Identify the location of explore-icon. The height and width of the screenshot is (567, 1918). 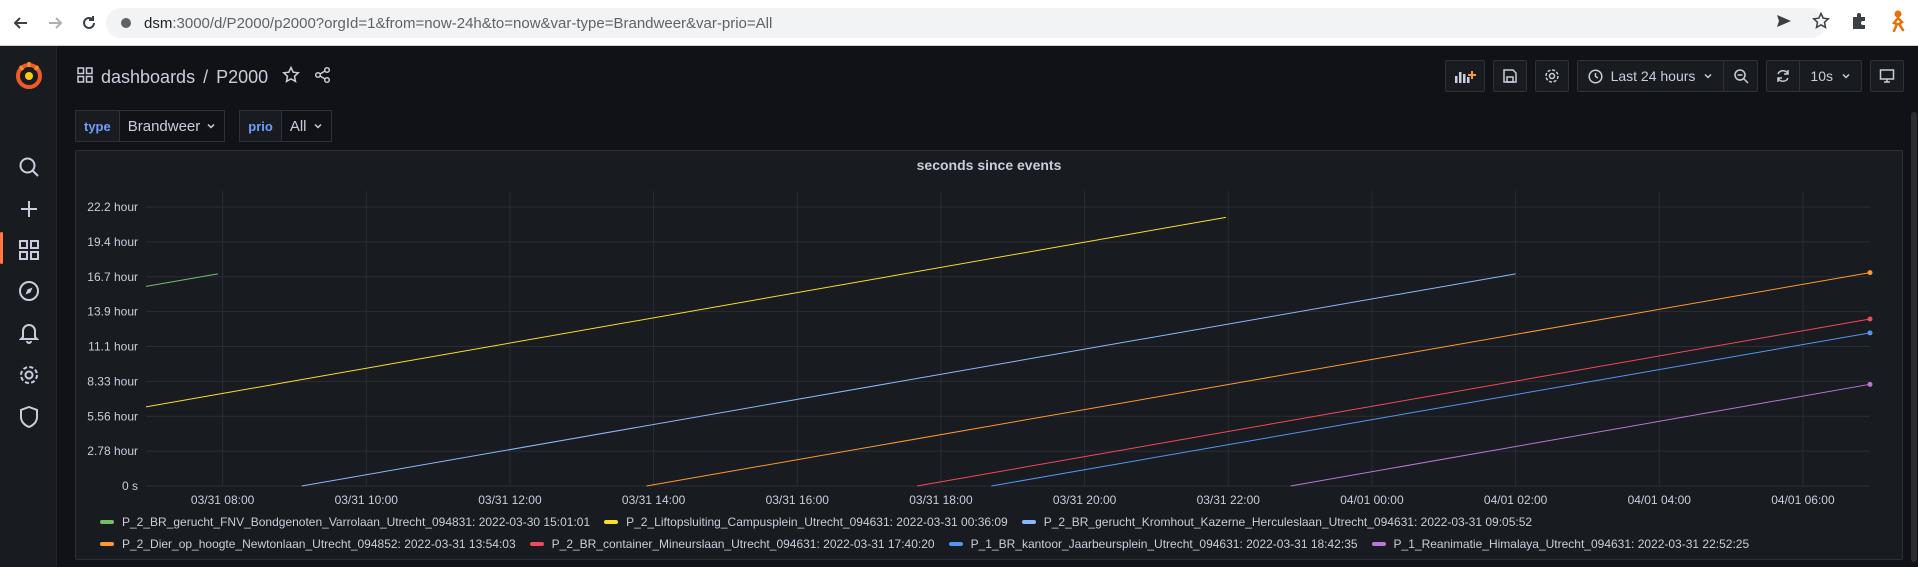
(29, 291).